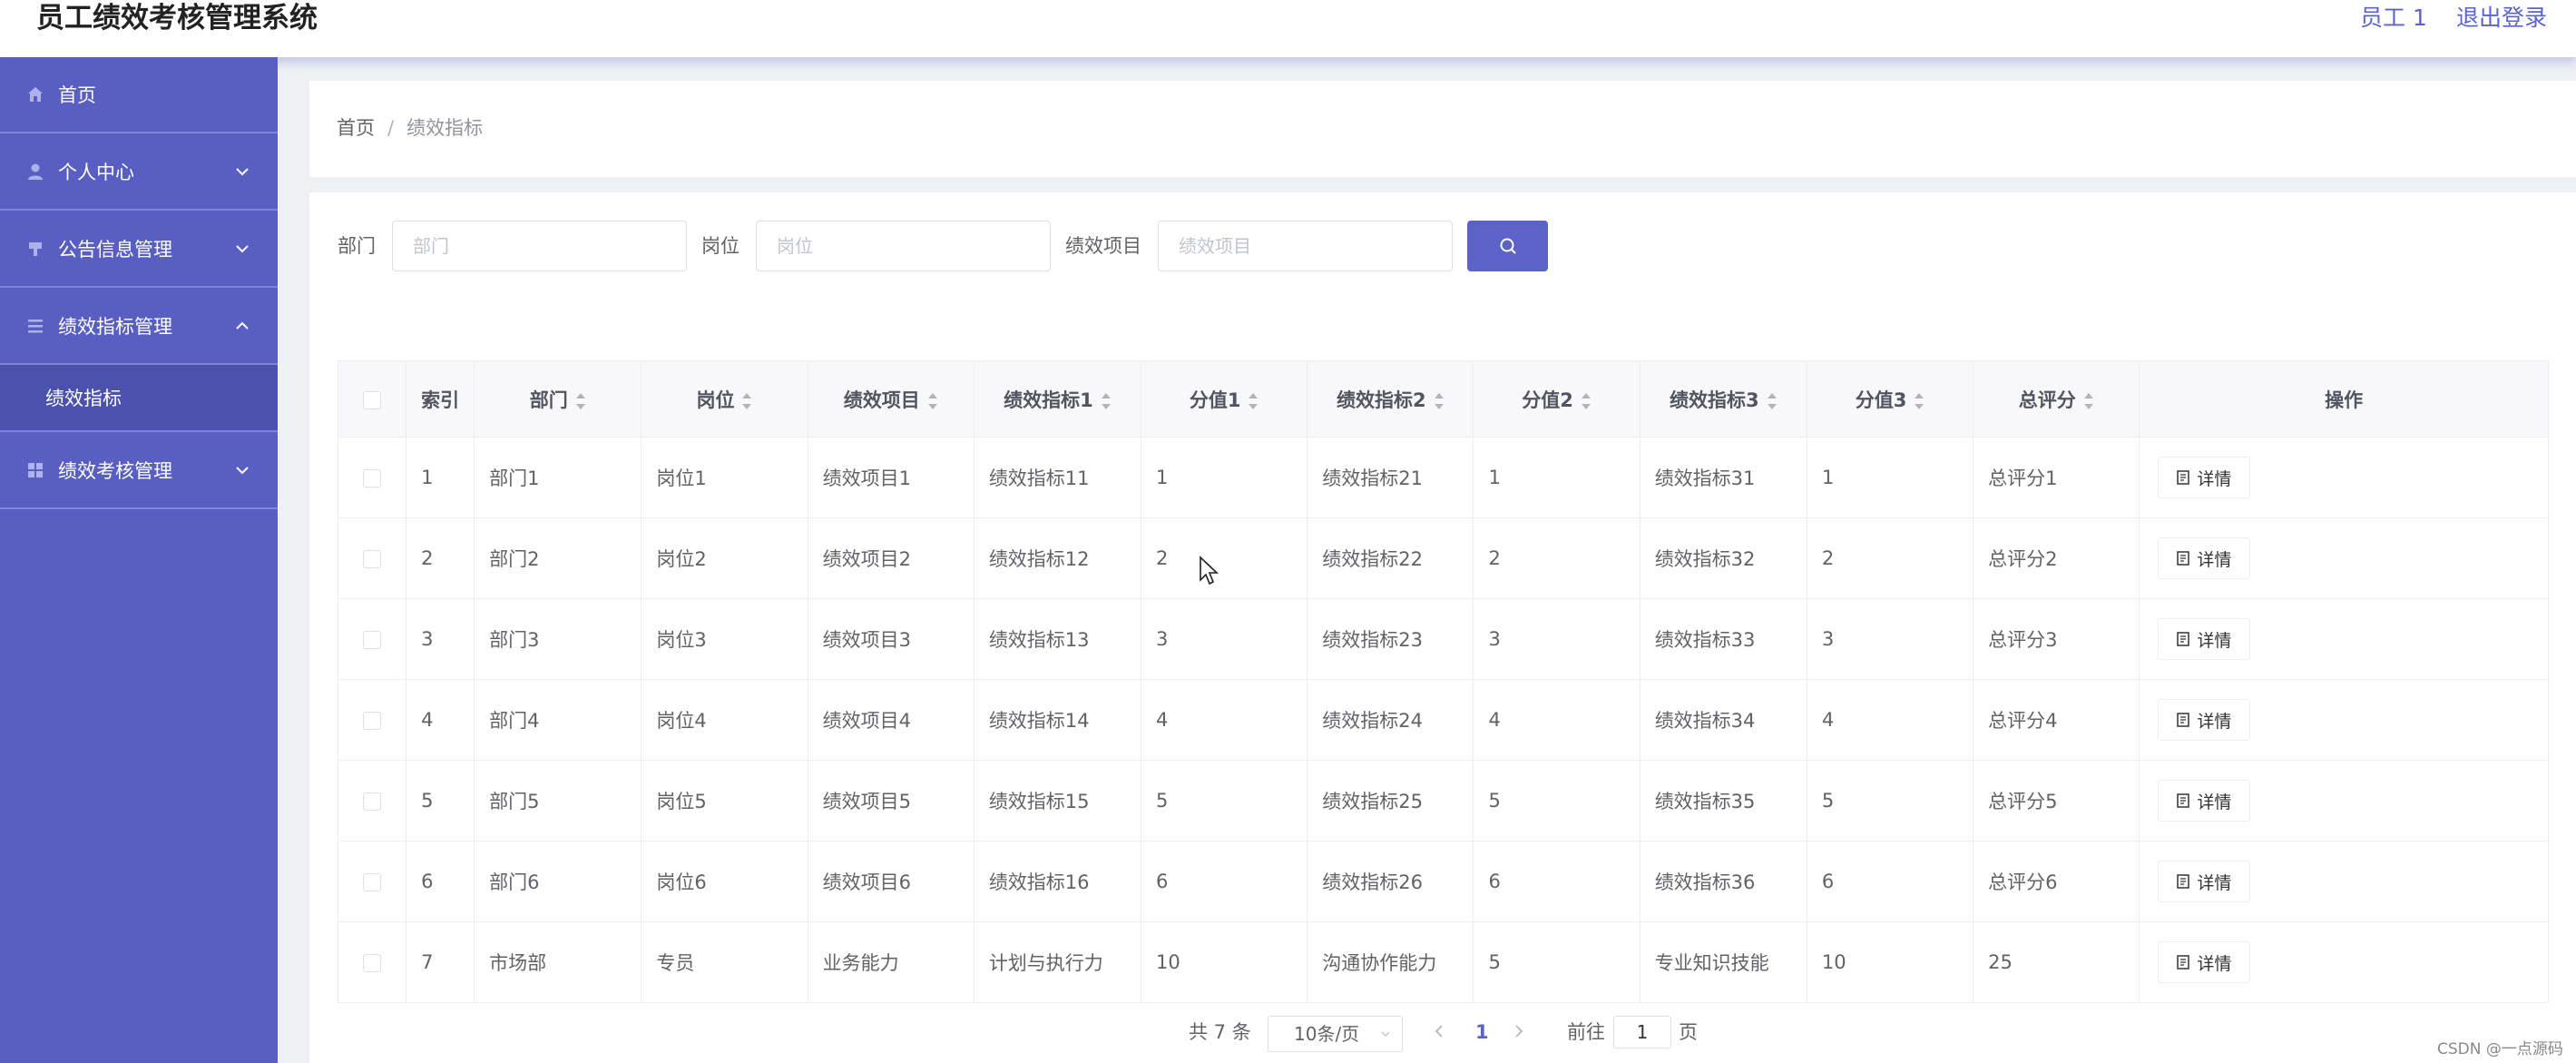  Describe the element at coordinates (2056, 639) in the screenshot. I see `cell-total: 总评分3` at that location.